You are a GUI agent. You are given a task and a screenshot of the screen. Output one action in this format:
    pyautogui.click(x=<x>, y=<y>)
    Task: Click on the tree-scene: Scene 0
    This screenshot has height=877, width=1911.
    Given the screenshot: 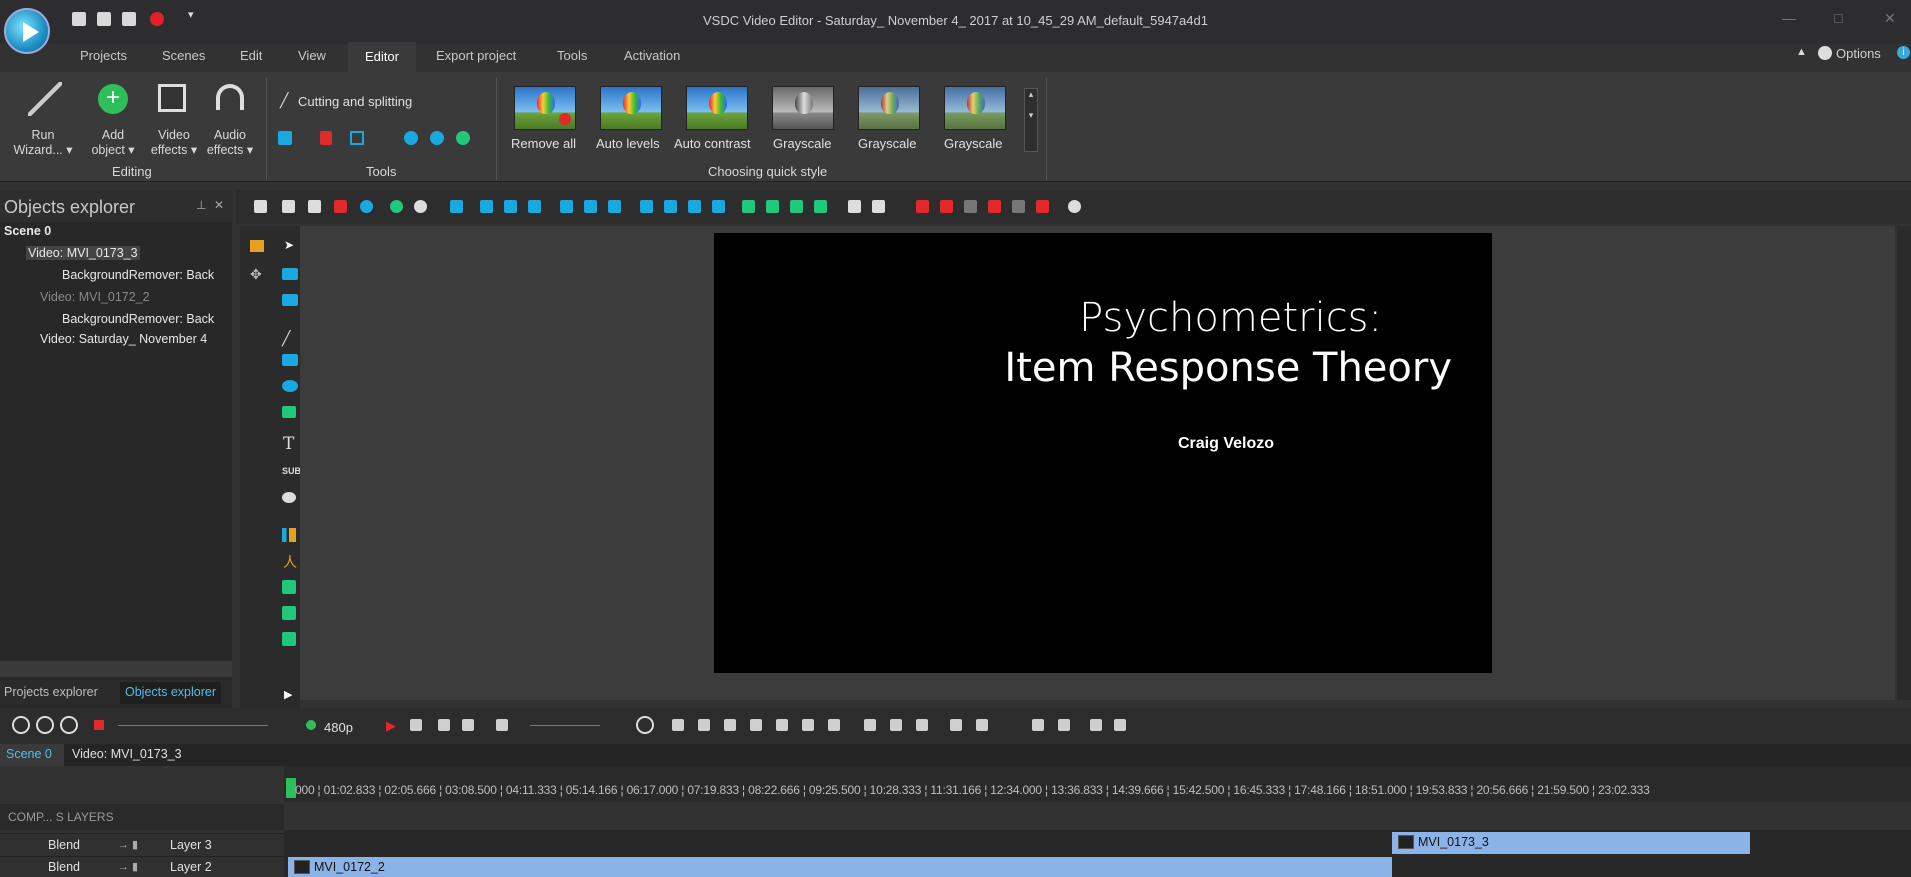 What is the action you would take?
    pyautogui.click(x=27, y=231)
    